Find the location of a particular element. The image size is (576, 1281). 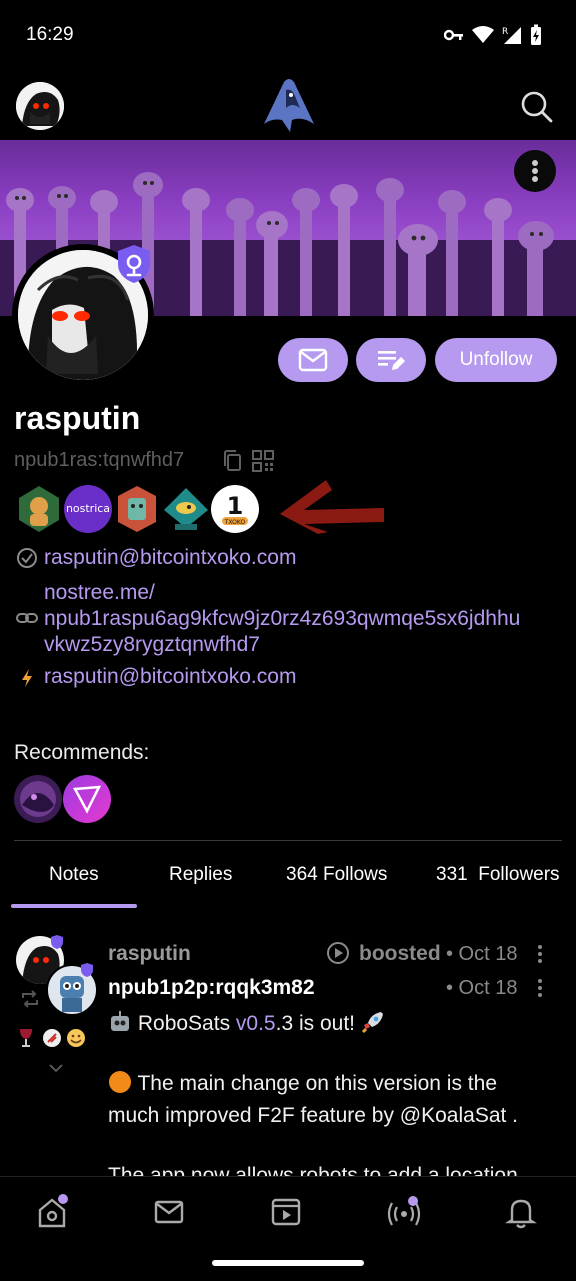

edit-list-icon is located at coordinates (391, 360).